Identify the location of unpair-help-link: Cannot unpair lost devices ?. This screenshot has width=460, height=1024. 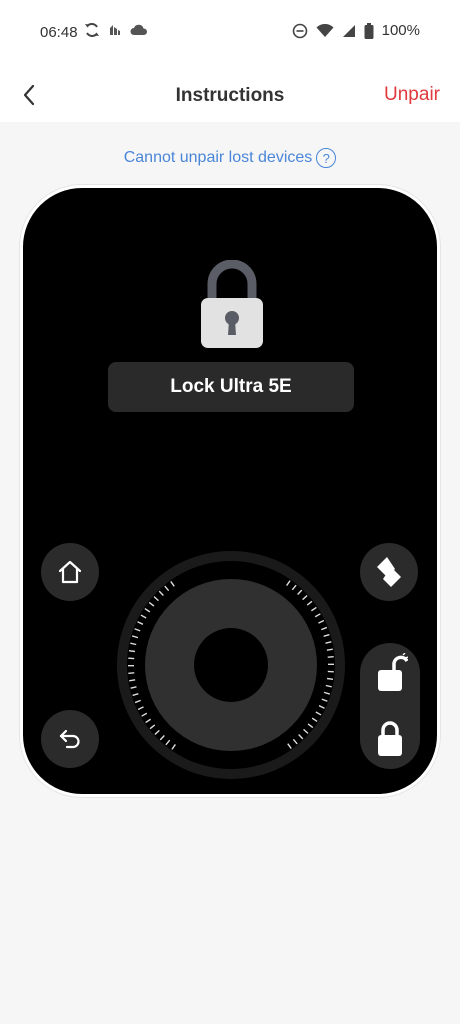
(230, 158).